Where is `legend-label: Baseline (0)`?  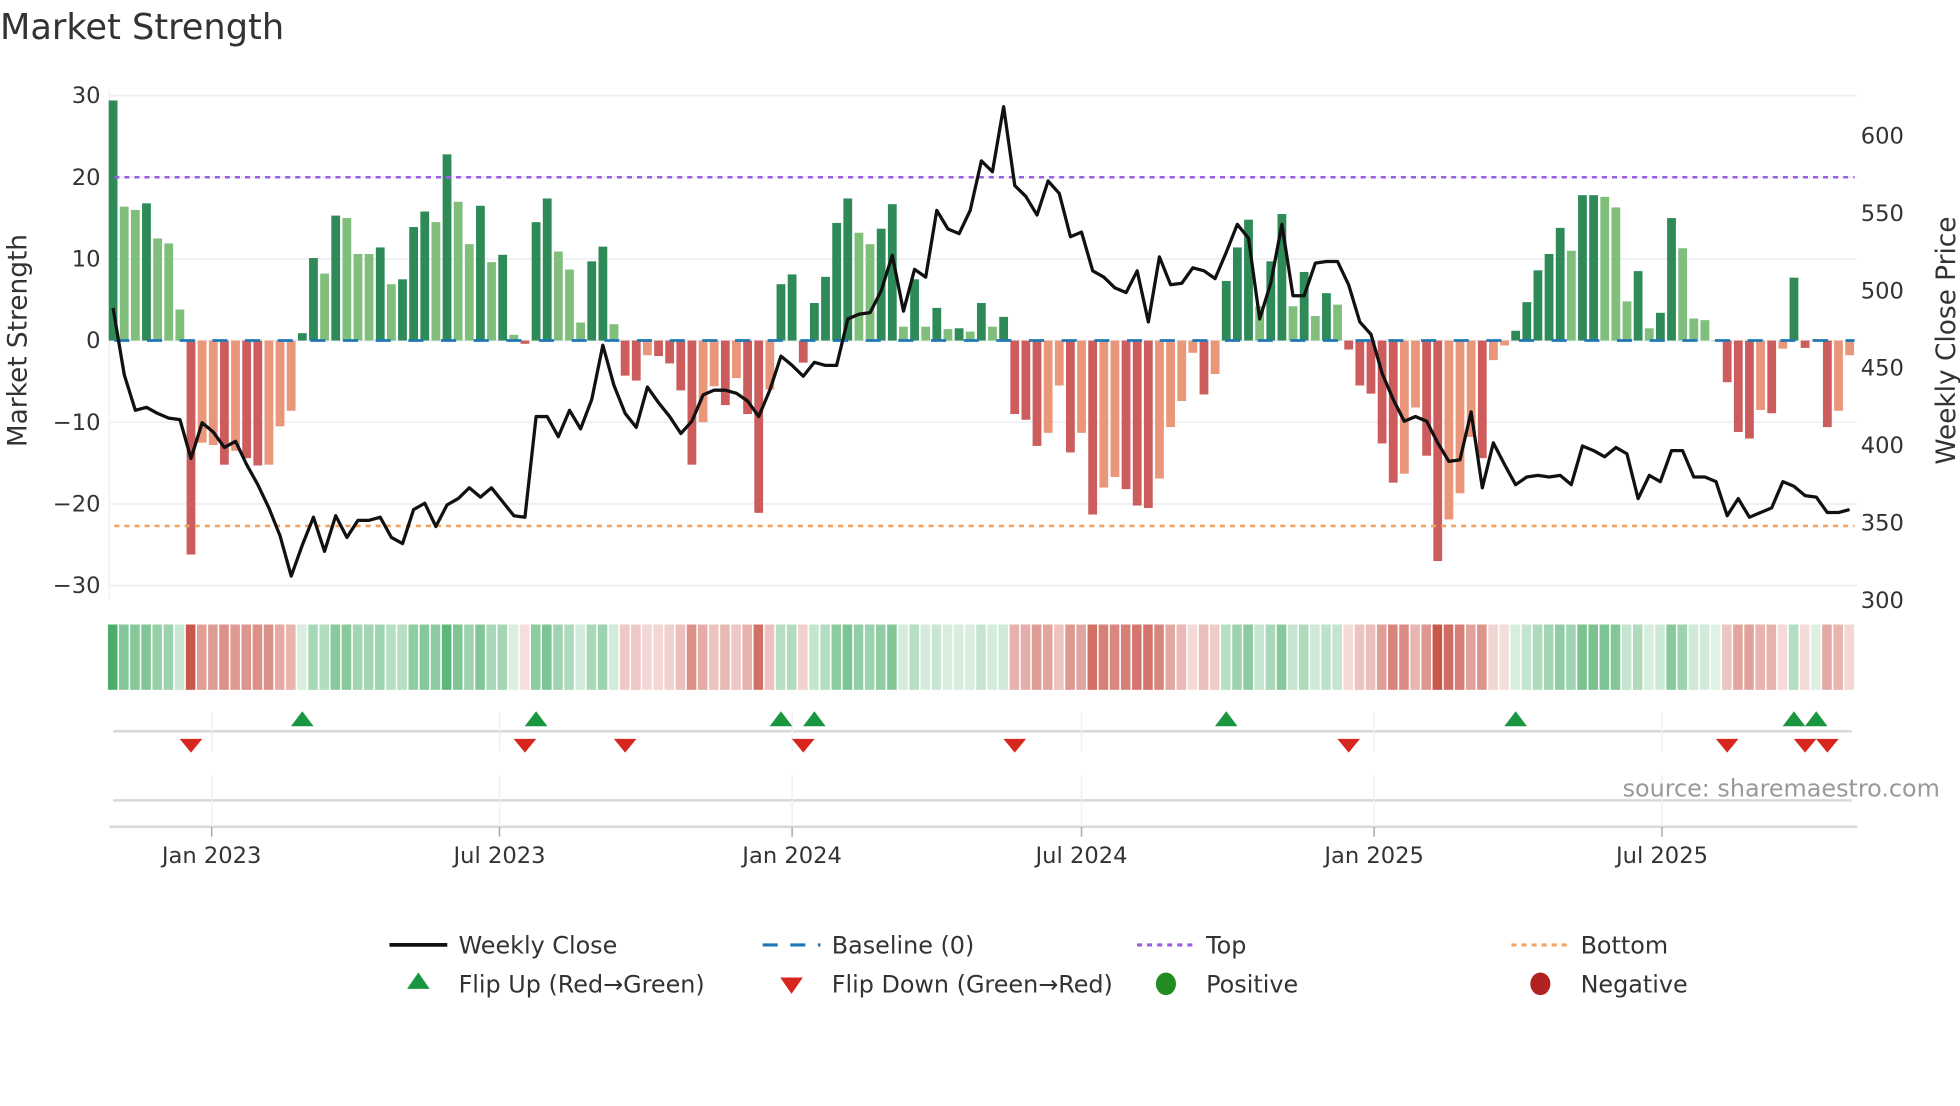
legend-label: Baseline (0) is located at coordinates (903, 946).